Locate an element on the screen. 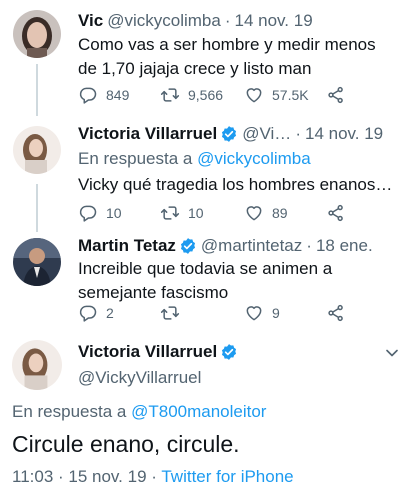 This screenshot has width=411, height=500. retweet-button: 9,566 is located at coordinates (191, 95).